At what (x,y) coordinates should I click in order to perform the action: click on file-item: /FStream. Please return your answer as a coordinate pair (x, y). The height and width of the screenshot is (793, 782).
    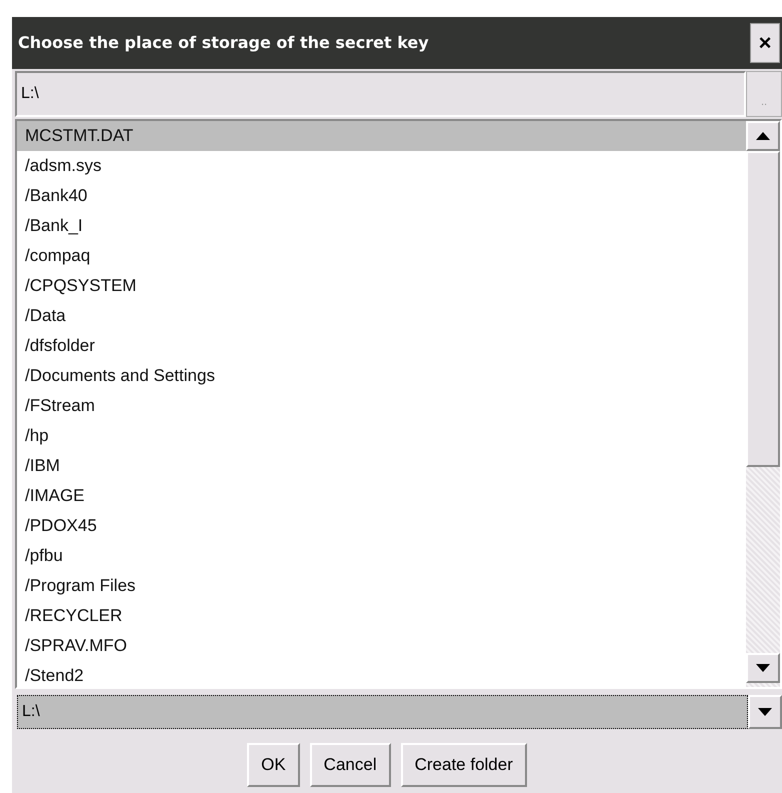
    Looking at the image, I should click on (381, 406).